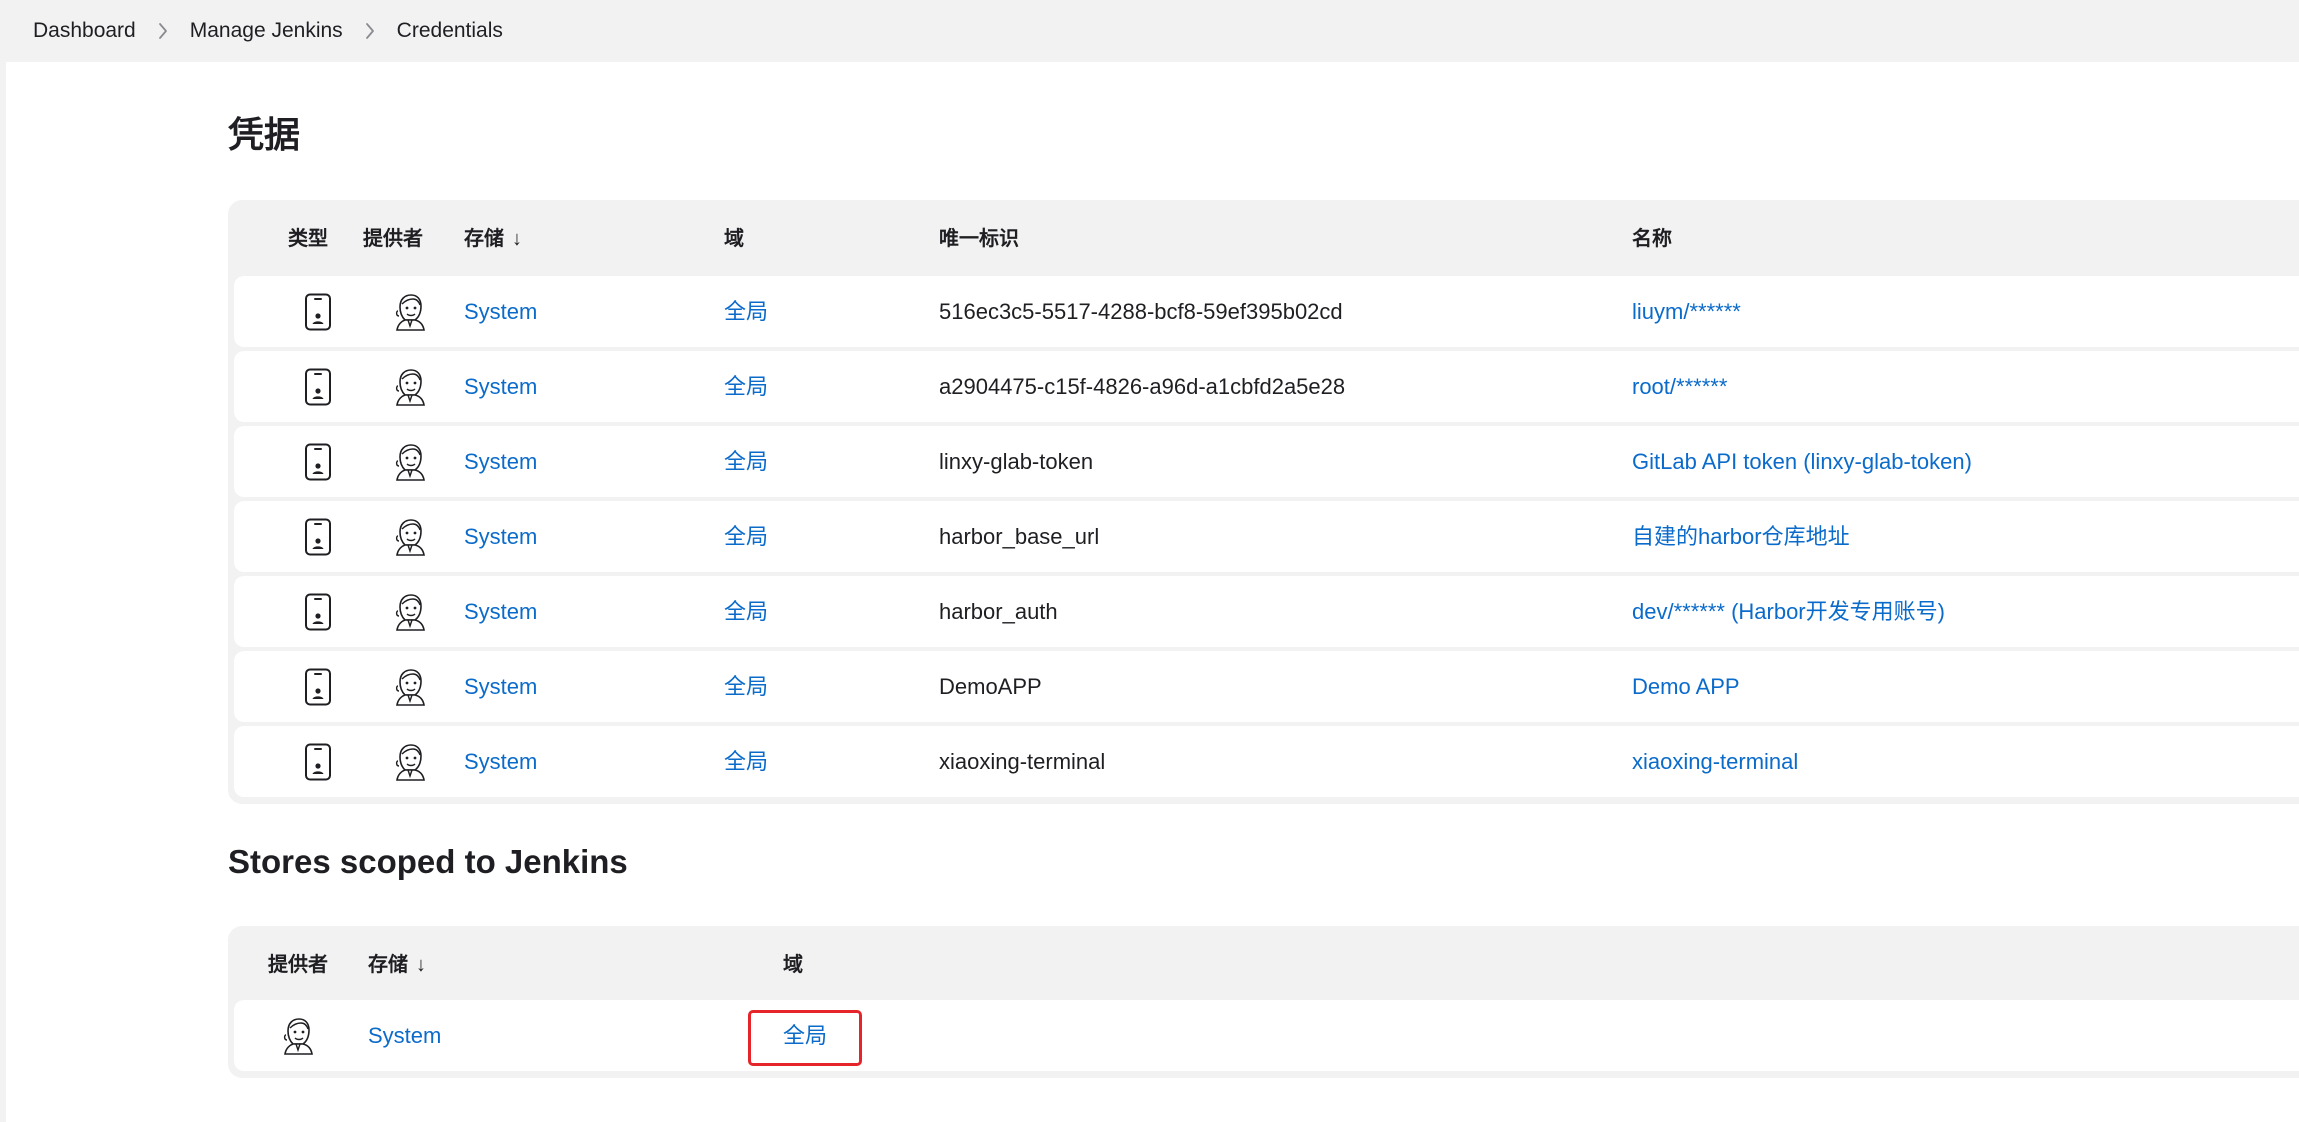 The image size is (2299, 1122). I want to click on header-provider: 提供者, so click(393, 239).